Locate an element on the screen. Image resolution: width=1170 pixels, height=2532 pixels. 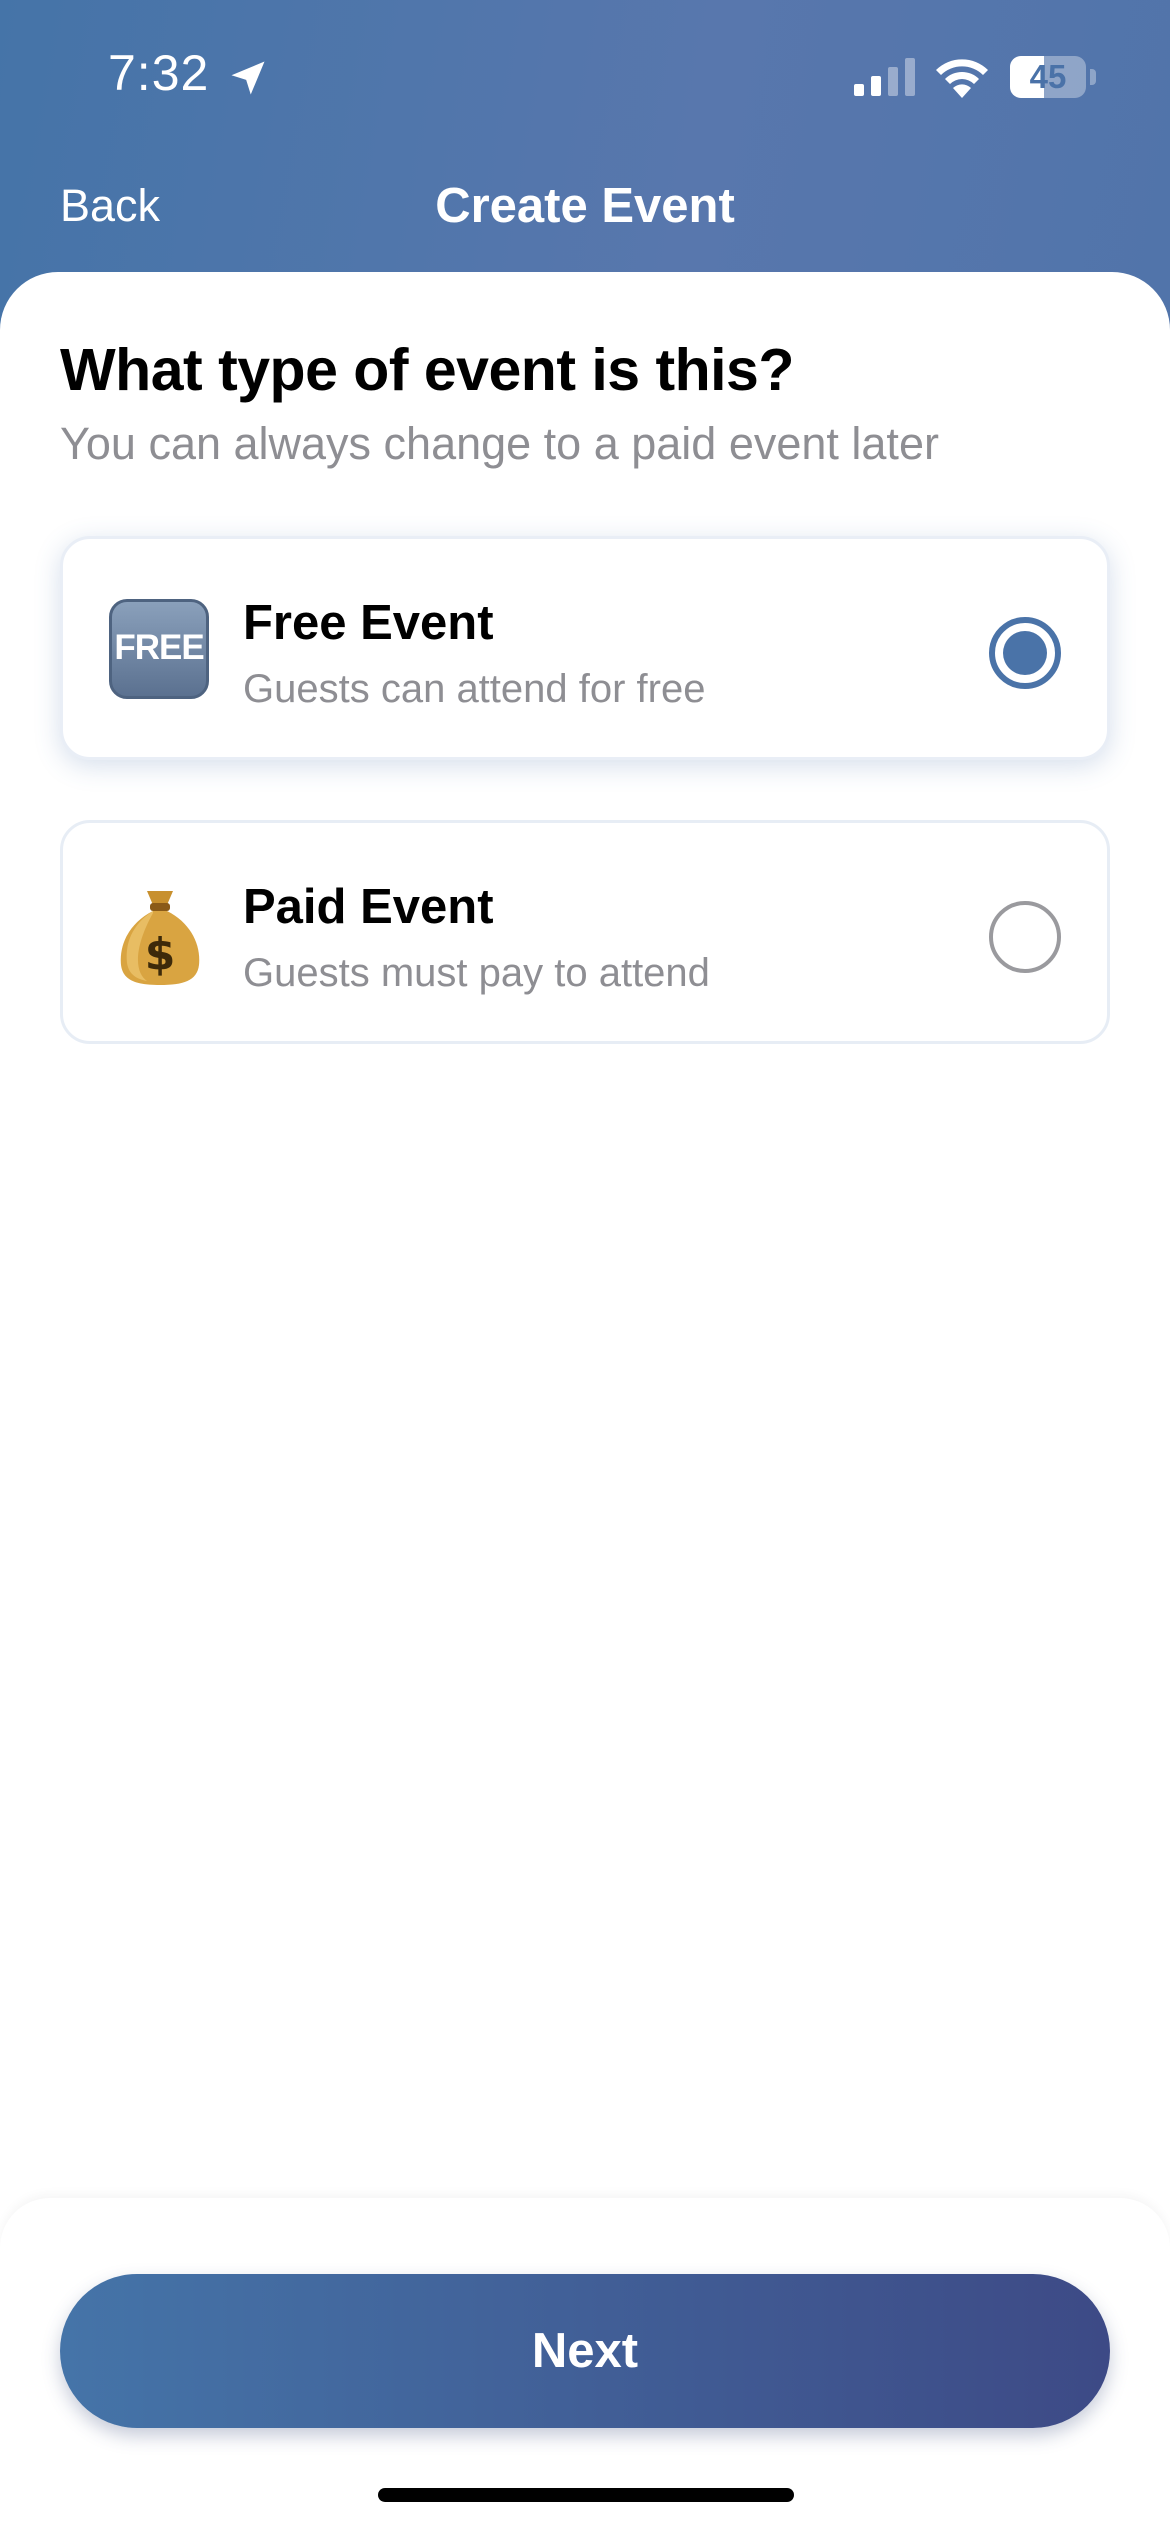
wifi-icon is located at coordinates (962, 78).